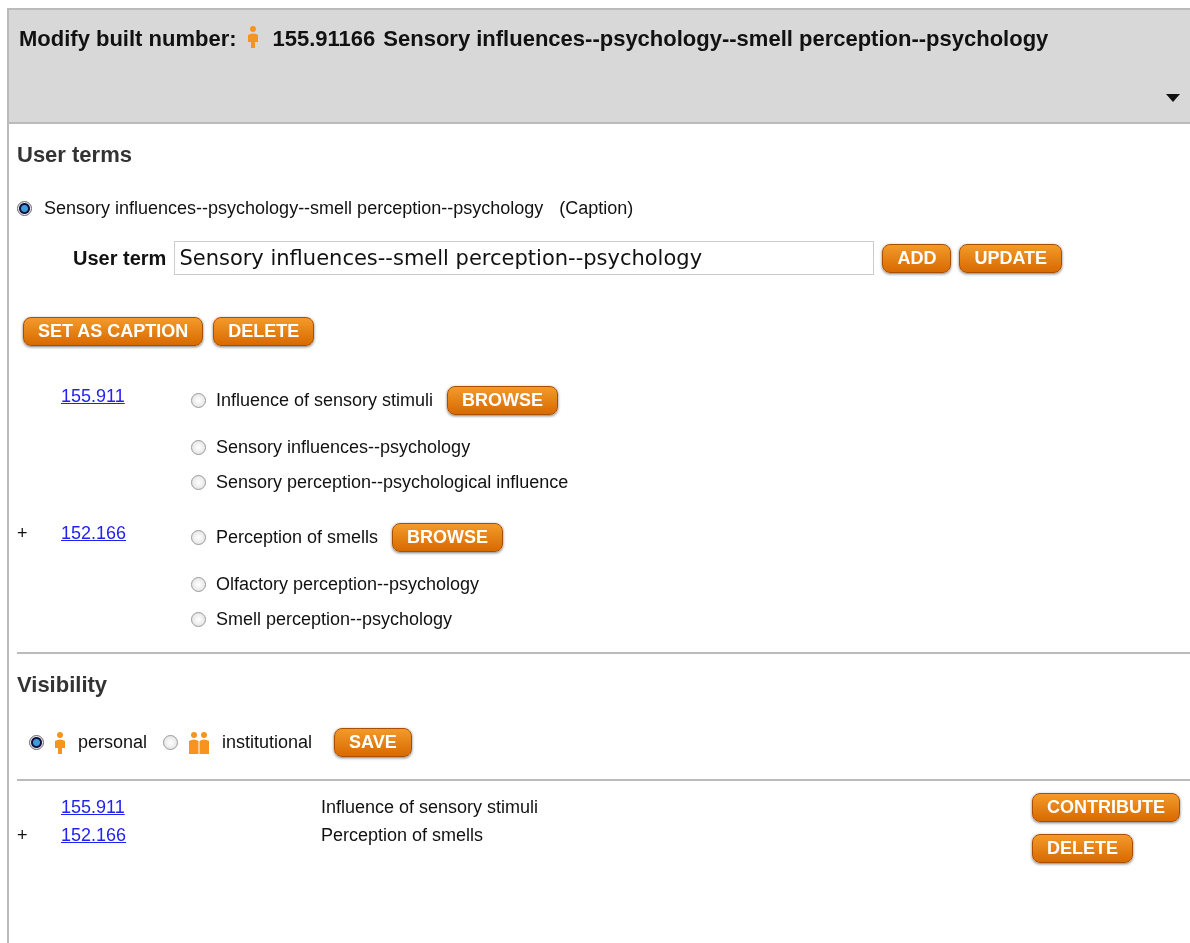 This screenshot has width=1190, height=943. Describe the element at coordinates (63, 685) in the screenshot. I see `section-heading: Visibility` at that location.